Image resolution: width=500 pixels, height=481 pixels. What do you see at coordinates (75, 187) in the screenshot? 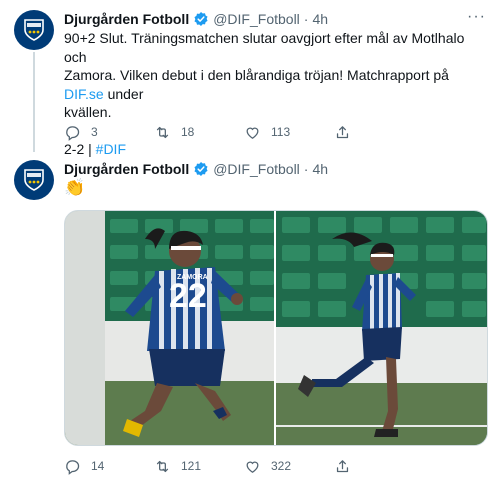
I see `clapping-emoji: 👏` at bounding box center [75, 187].